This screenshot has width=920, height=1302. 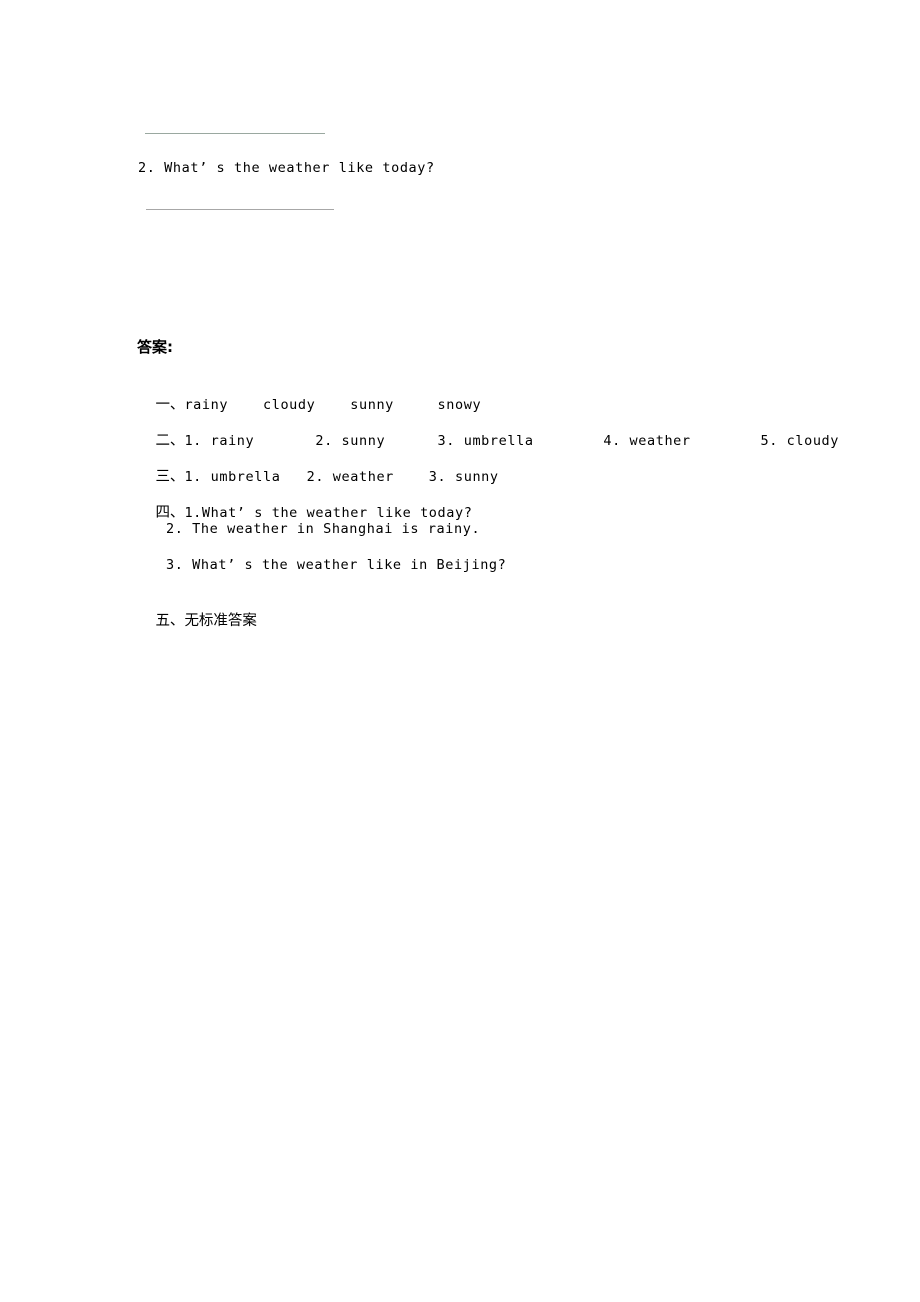 I want to click on answer-section-5: 五、无标准答案, so click(x=197, y=621).